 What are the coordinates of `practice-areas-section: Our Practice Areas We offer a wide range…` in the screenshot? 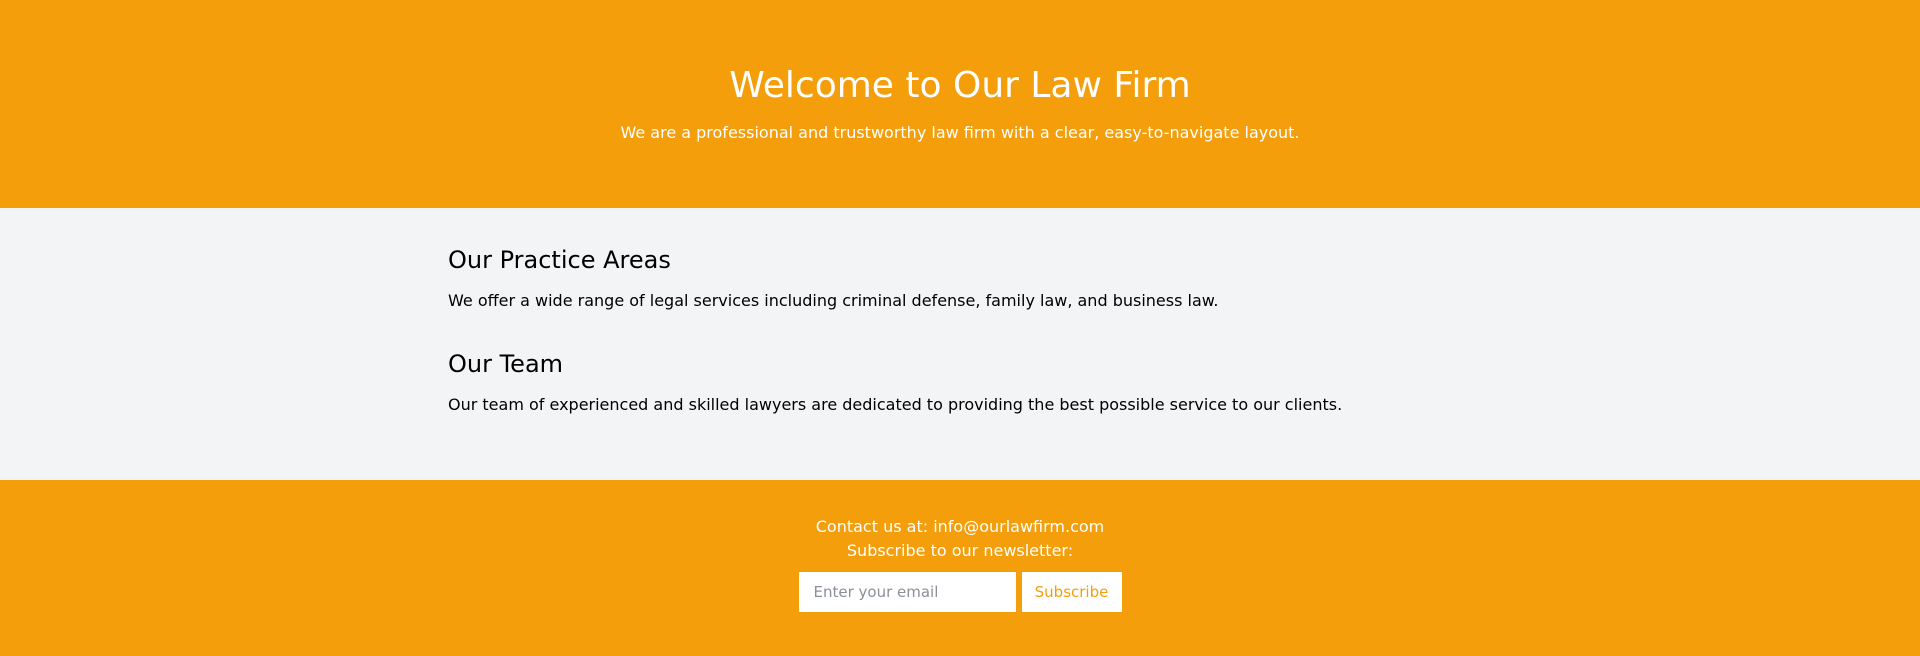 It's located at (1184, 278).